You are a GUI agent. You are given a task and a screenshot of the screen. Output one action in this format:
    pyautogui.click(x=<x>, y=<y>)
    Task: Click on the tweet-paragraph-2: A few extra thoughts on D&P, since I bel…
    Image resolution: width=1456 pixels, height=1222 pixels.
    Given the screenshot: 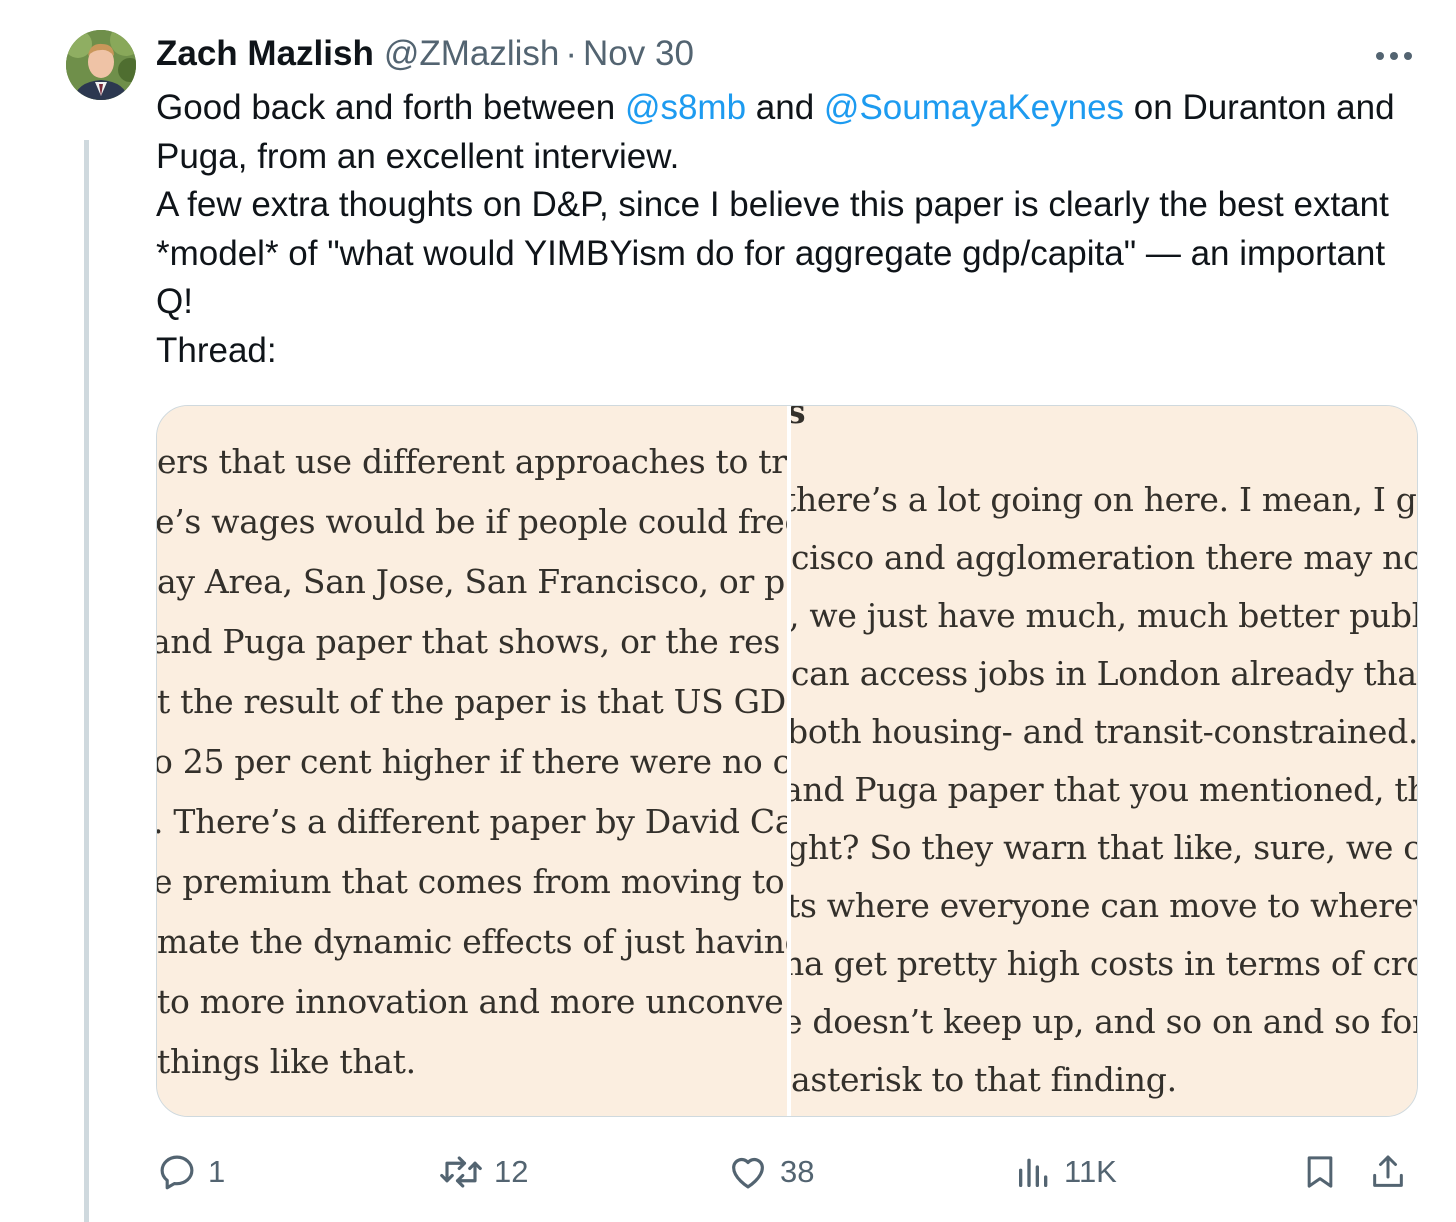 What is the action you would take?
    pyautogui.click(x=772, y=253)
    